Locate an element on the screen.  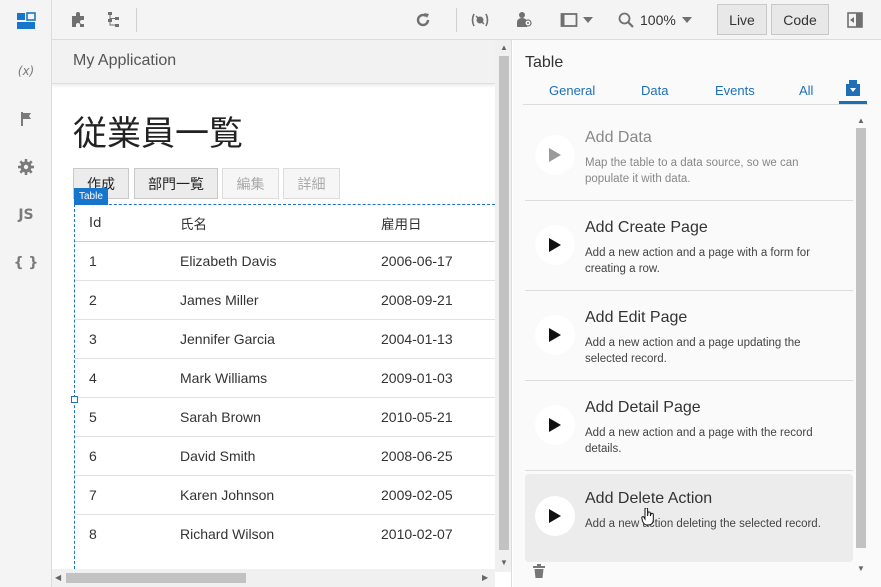
cell-hire-date: 2009-01-03 is located at coordinates (431, 377).